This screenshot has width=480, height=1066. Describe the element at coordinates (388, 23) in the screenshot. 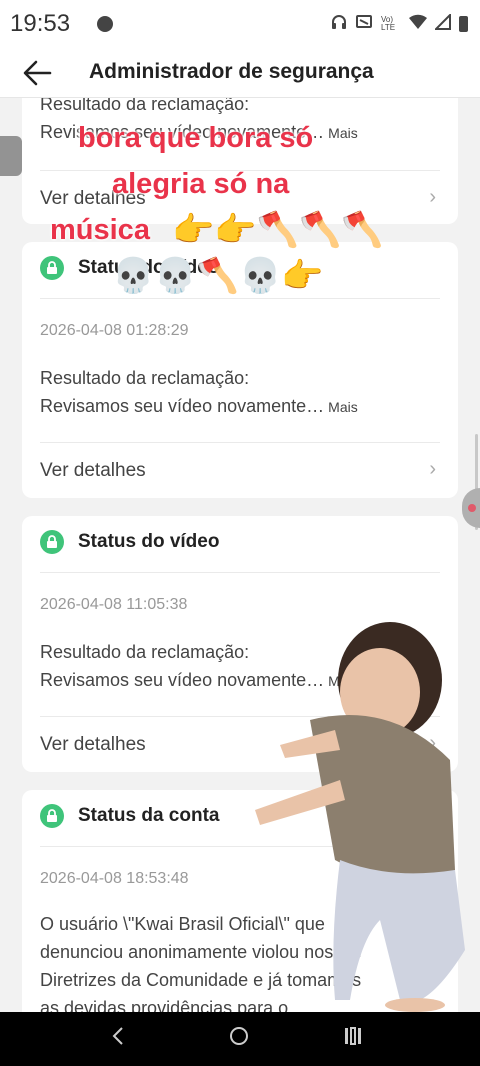

I see `volte-icon: Vo) LTE` at that location.